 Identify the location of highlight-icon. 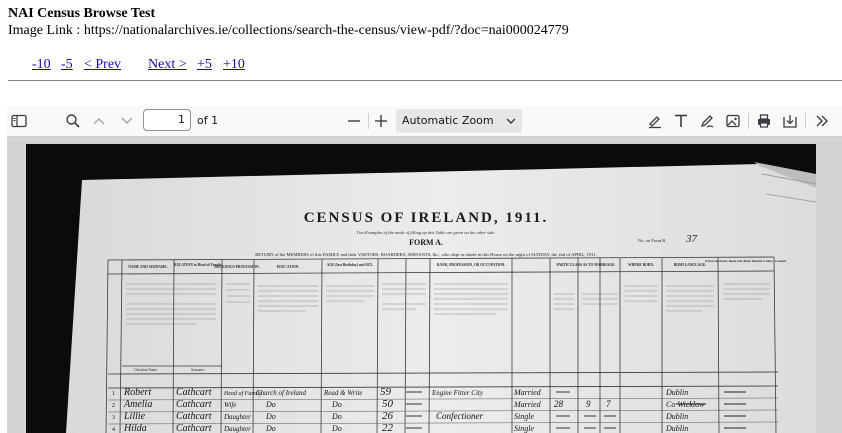
(655, 121).